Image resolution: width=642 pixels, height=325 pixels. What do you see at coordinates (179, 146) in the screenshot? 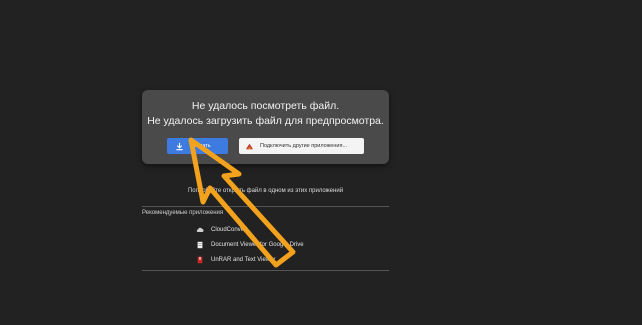
I see `download-icon` at bounding box center [179, 146].